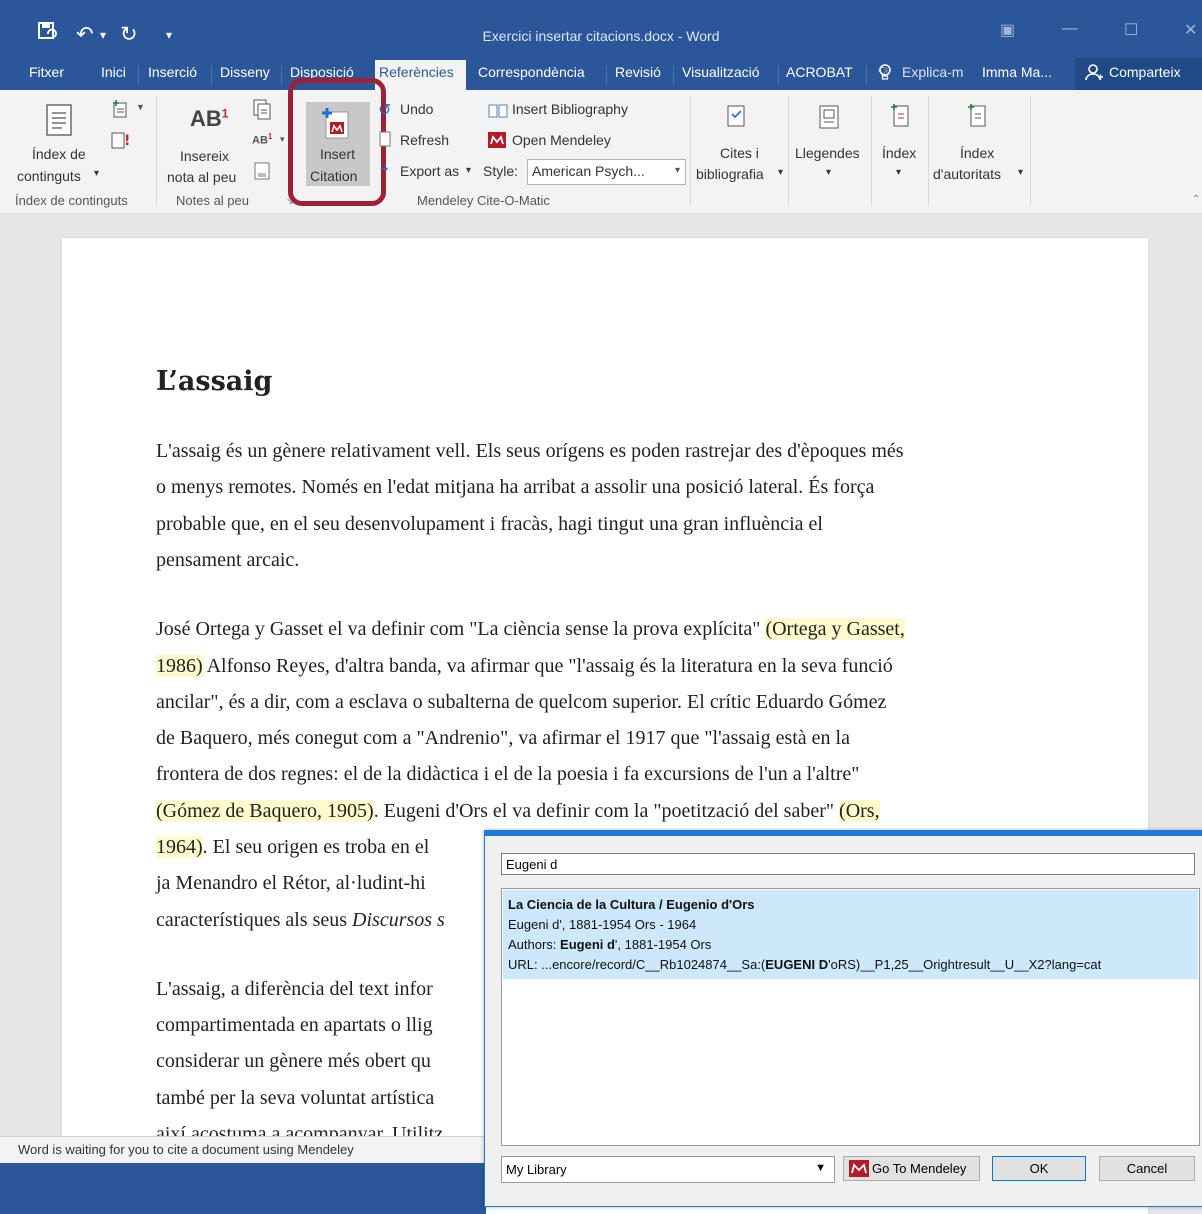  I want to click on p1-line: pensament arcaic., so click(228, 560).